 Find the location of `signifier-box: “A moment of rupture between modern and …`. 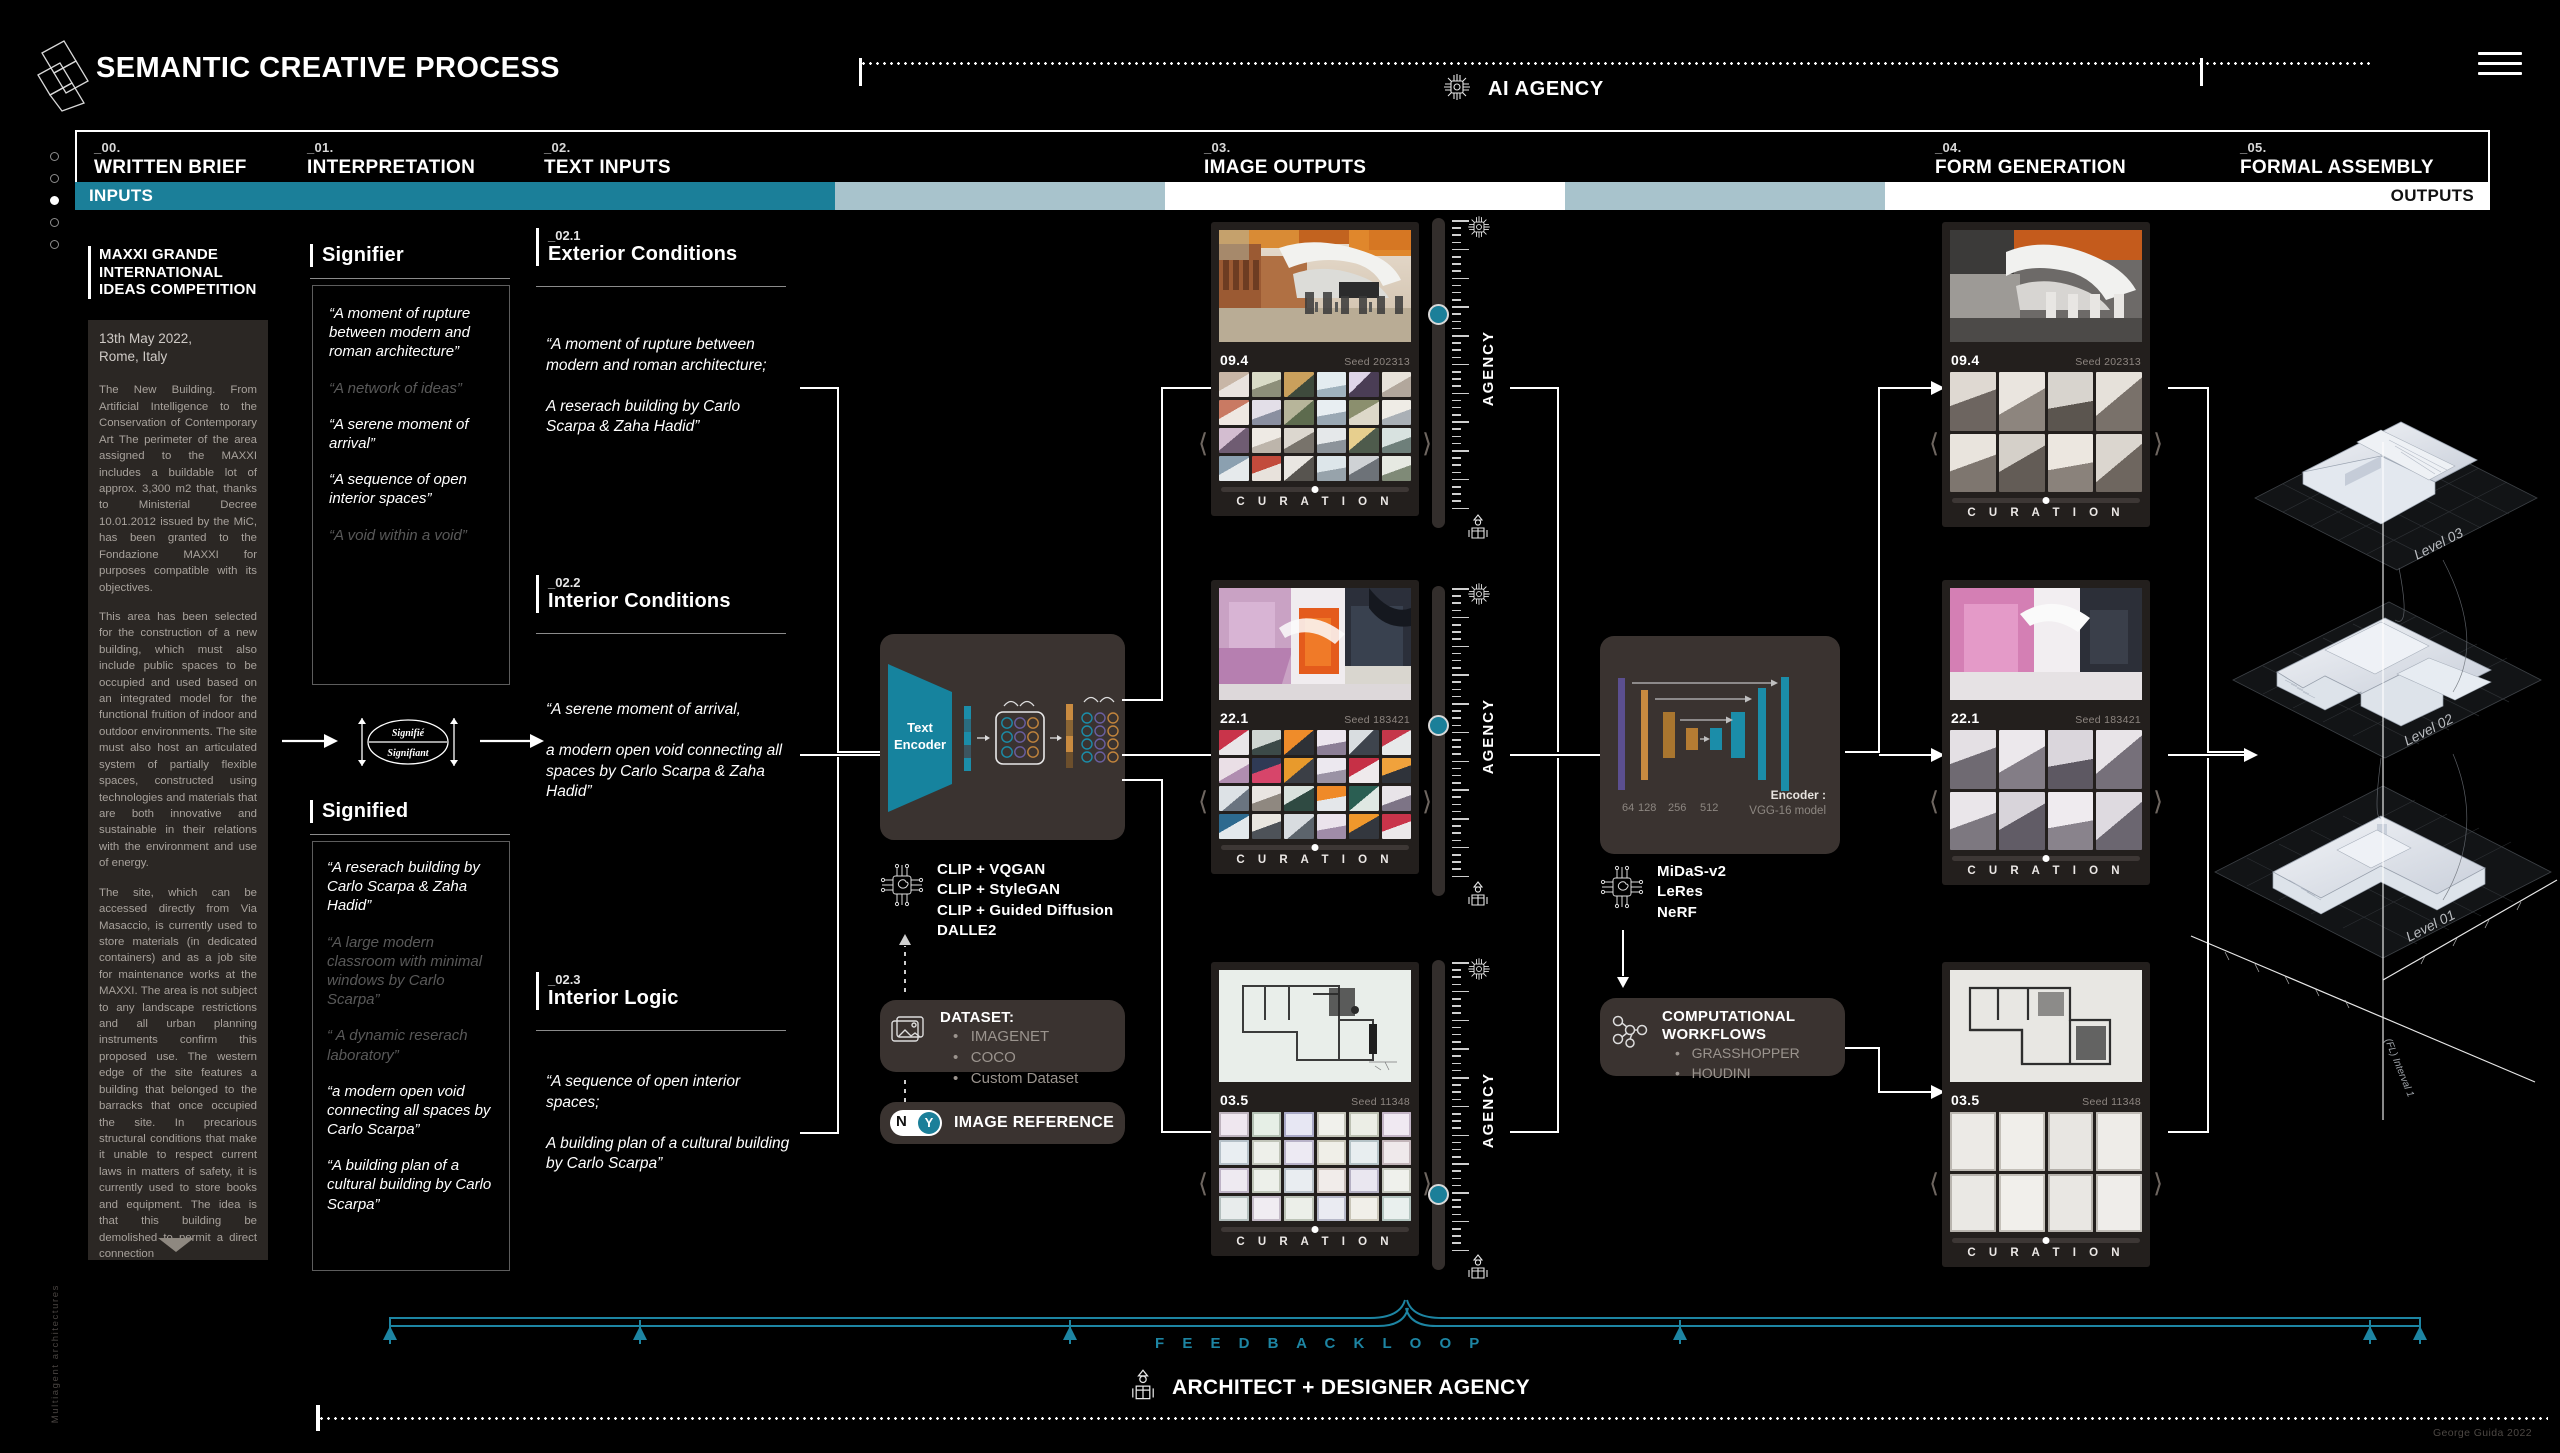

signifier-box: “A moment of rupture between modern and … is located at coordinates (411, 485).